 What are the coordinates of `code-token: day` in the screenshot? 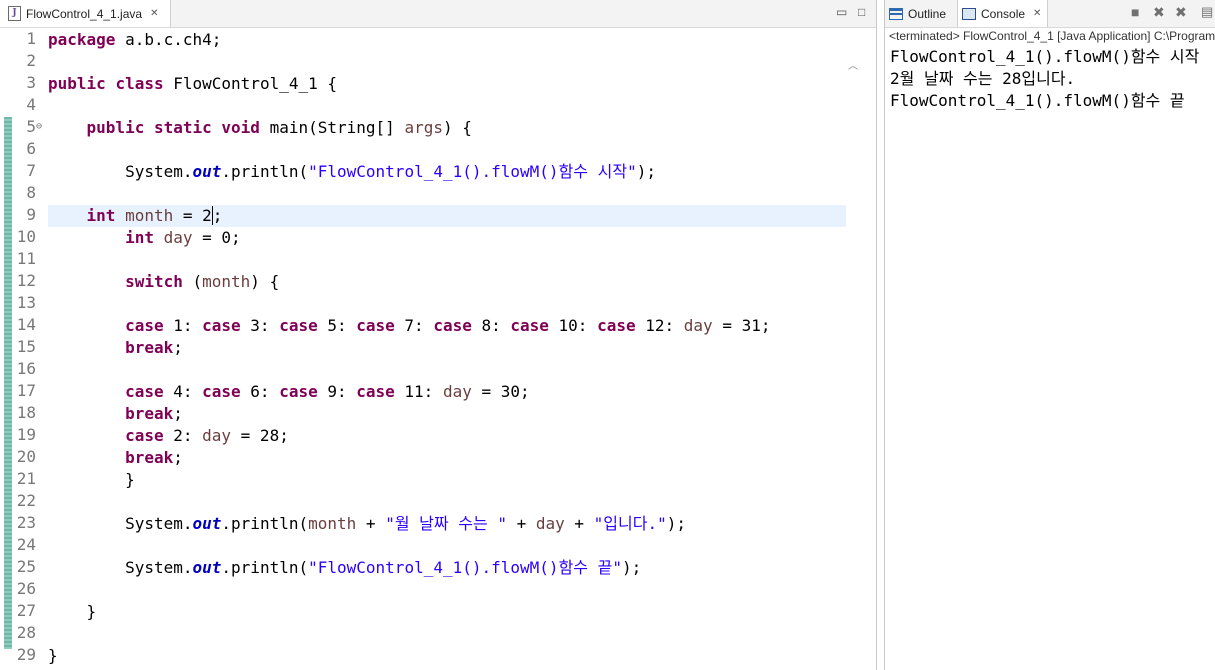 It's located at (698, 325).